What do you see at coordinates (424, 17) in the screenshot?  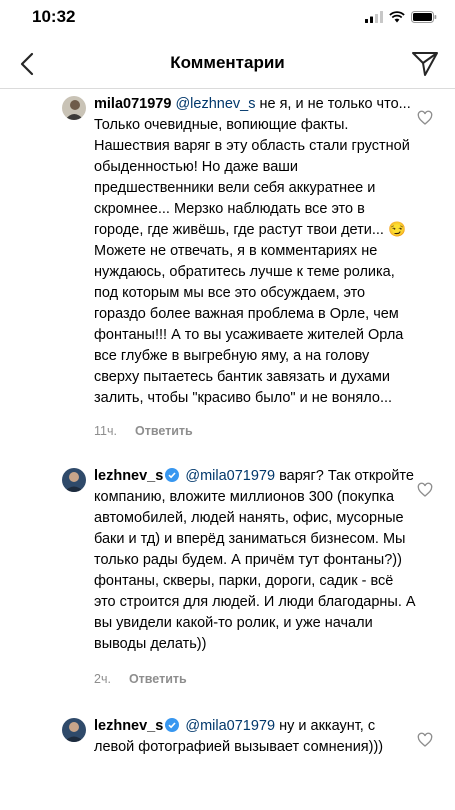 I see `battery-icon` at bounding box center [424, 17].